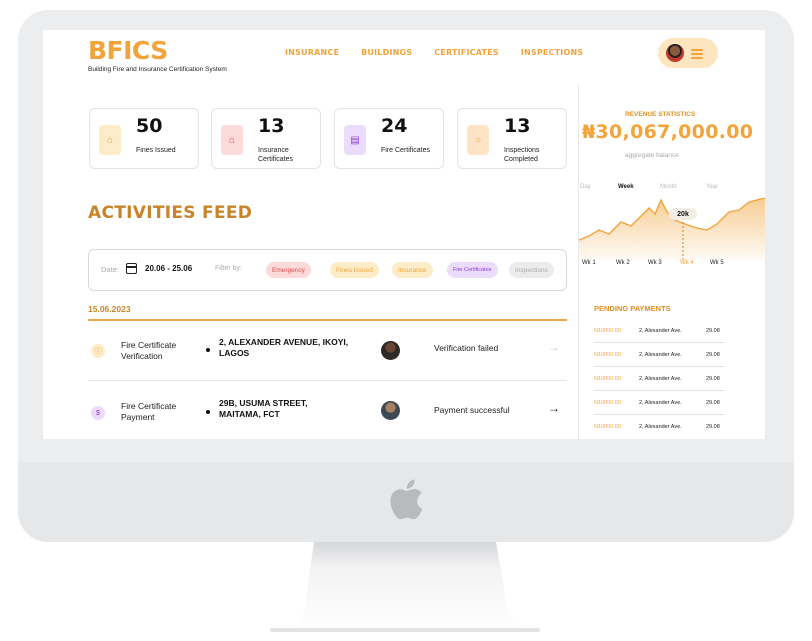 This screenshot has height=641, width=812. I want to click on hamburger-menu-icon, so click(697, 55).